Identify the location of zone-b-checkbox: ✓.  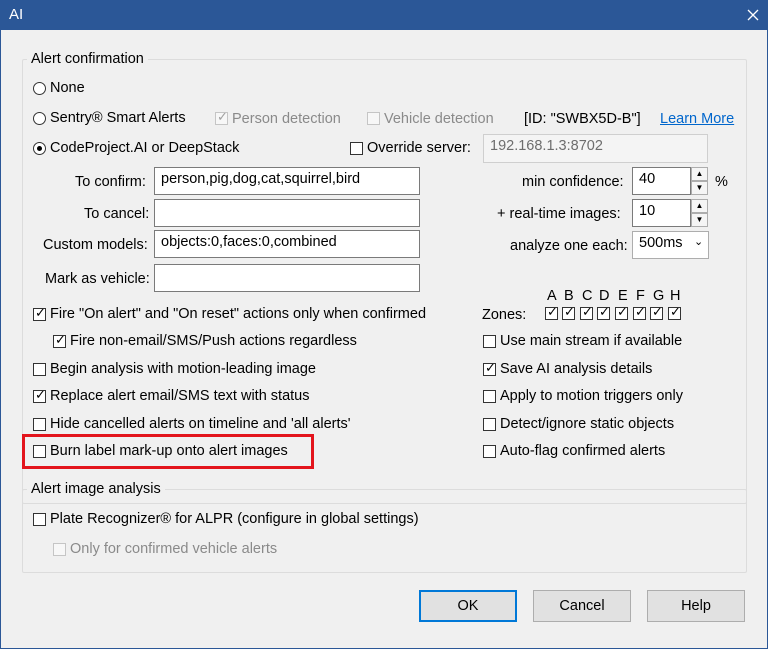
(568, 312).